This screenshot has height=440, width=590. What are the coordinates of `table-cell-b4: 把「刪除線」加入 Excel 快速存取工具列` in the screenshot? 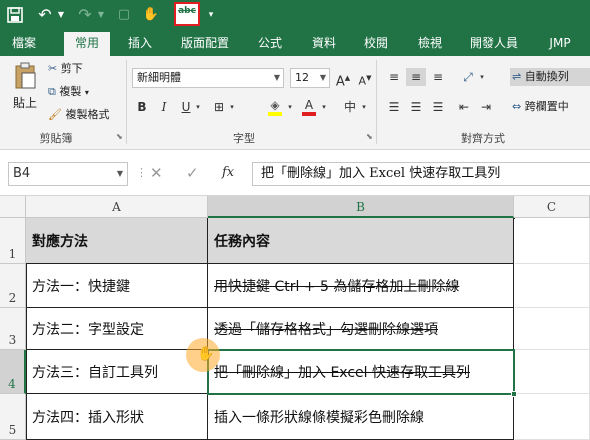 It's located at (361, 372).